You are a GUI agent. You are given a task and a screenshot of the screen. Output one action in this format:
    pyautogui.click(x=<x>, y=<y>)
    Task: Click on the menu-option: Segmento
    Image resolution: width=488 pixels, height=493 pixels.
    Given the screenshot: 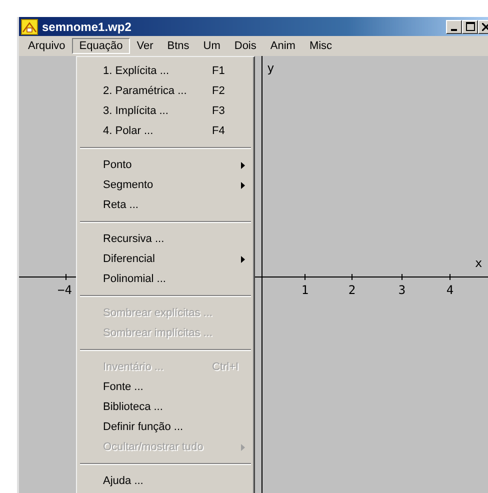 What is the action you would take?
    pyautogui.click(x=165, y=185)
    